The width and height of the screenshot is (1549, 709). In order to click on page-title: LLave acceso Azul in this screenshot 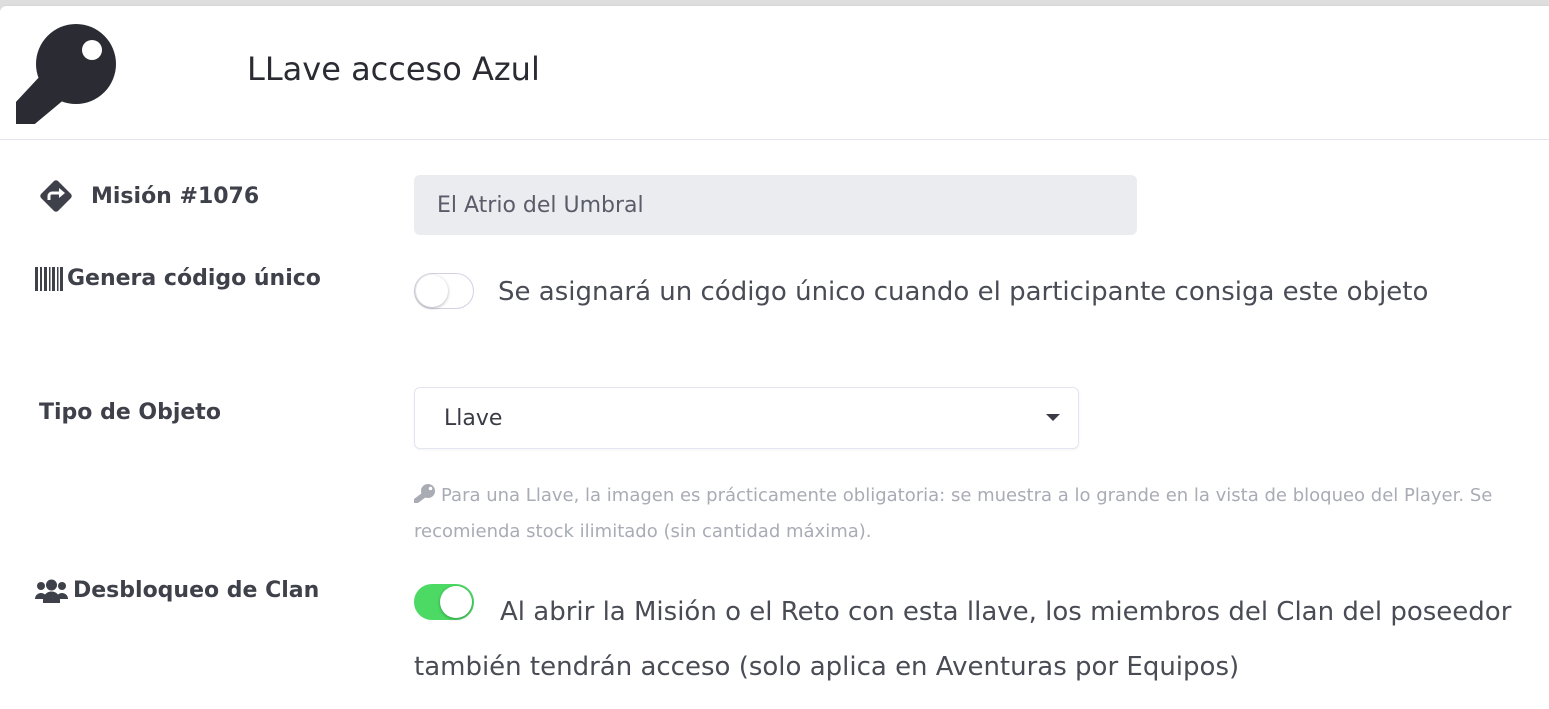, I will do `click(393, 69)`.